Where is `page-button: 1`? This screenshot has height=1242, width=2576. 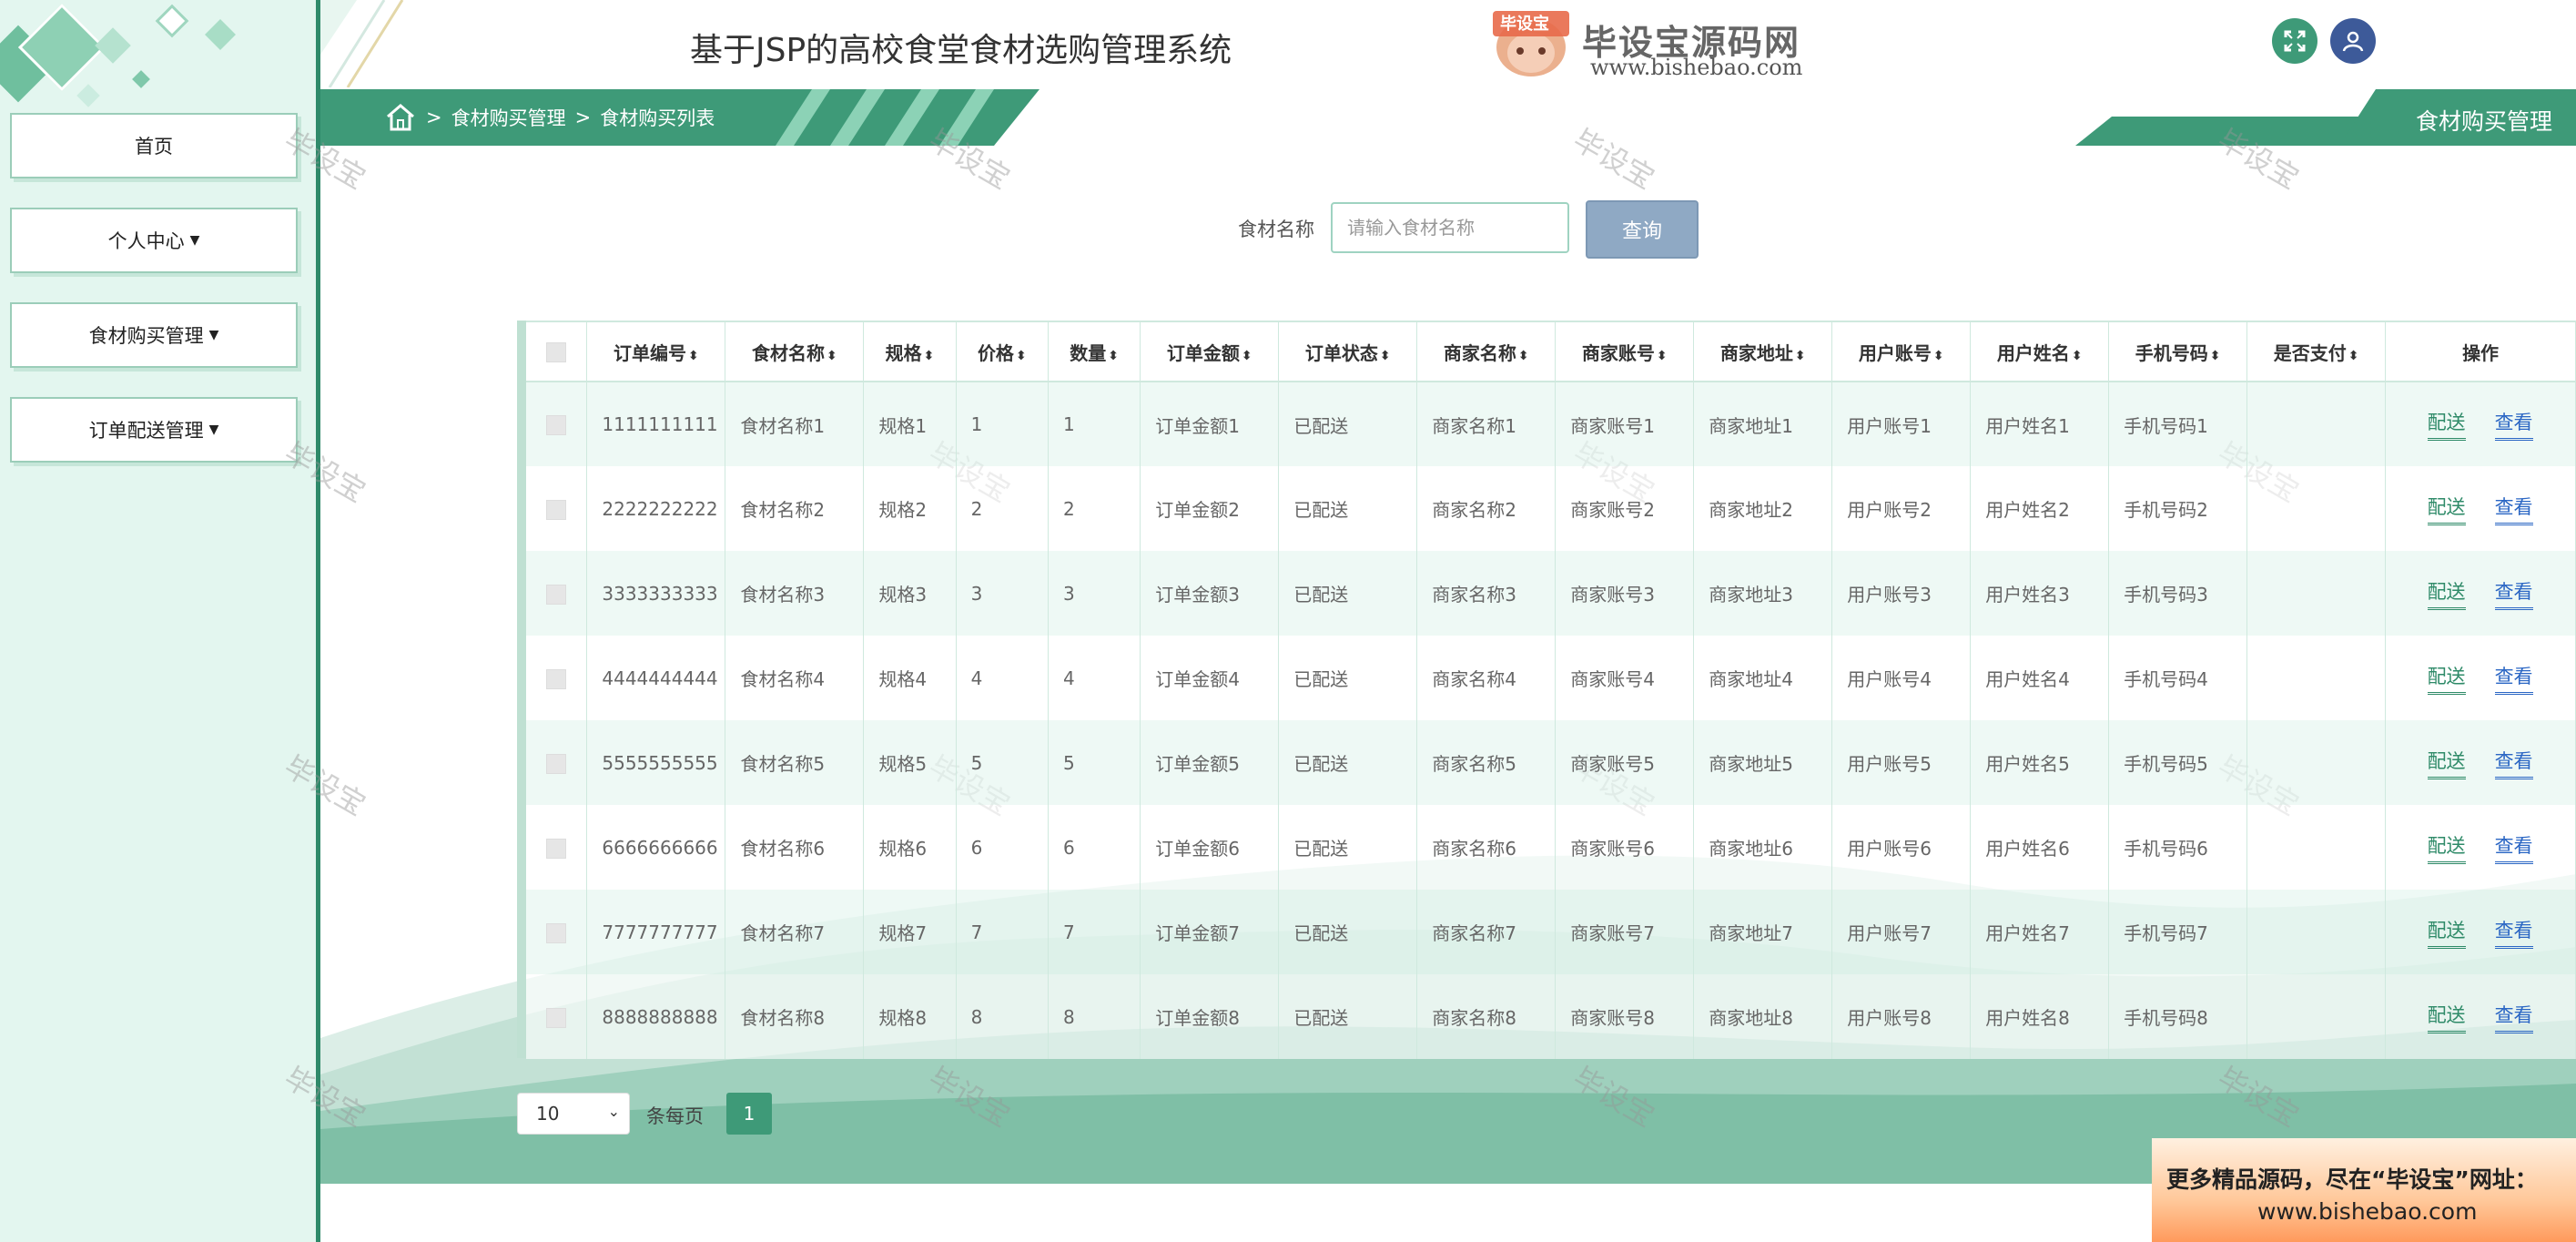 page-button: 1 is located at coordinates (749, 1114).